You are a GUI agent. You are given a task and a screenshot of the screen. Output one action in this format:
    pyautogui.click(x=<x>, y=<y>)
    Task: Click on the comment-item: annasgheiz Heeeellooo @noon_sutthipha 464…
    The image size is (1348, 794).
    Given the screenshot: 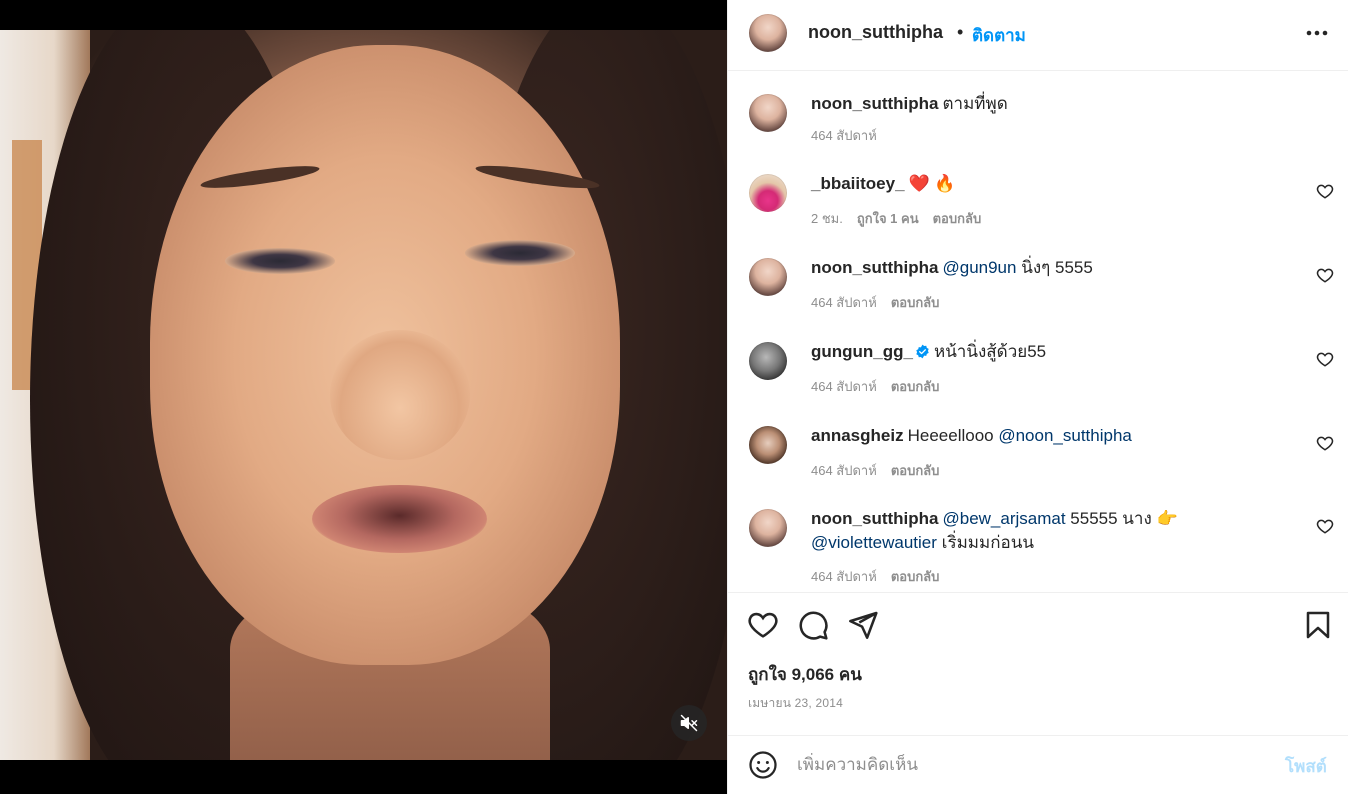 What is the action you would take?
    pyautogui.click(x=1037, y=456)
    